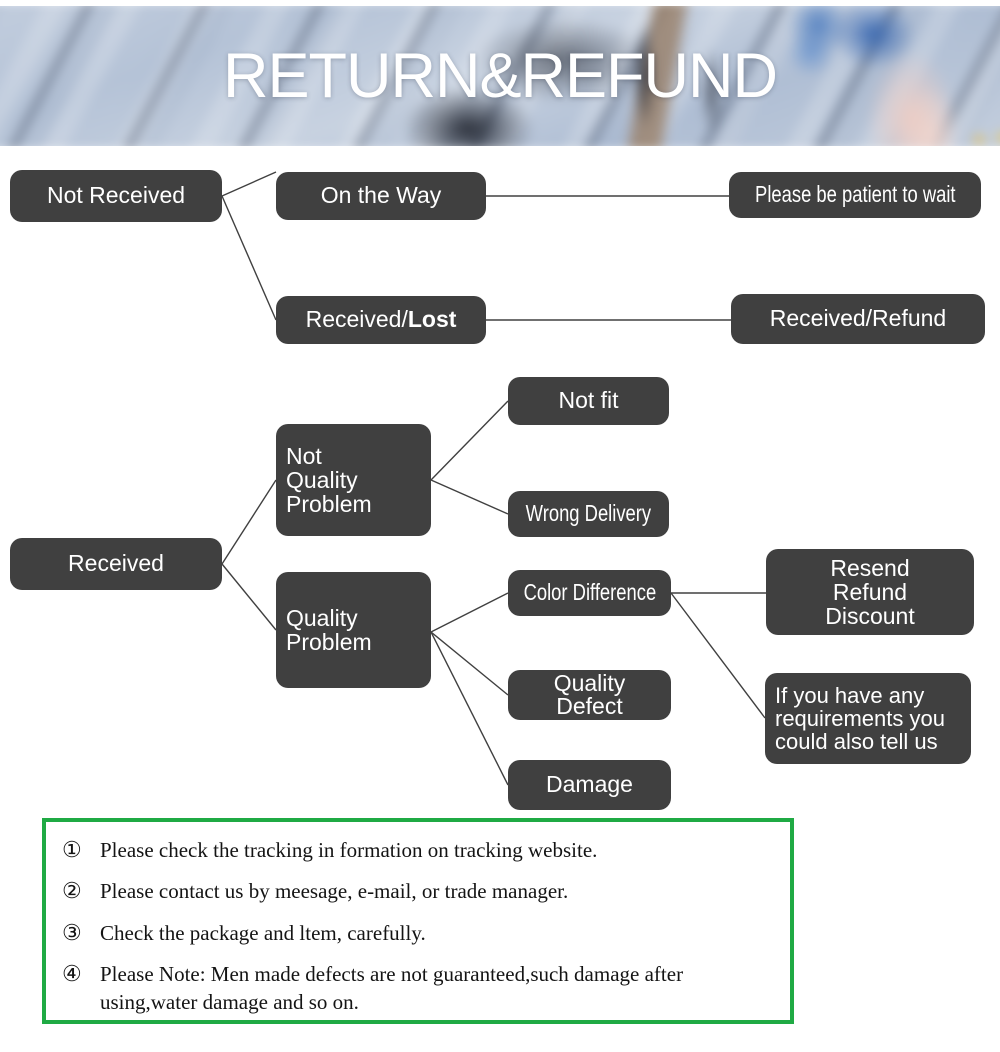 The height and width of the screenshot is (1052, 1000). Describe the element at coordinates (72, 891) in the screenshot. I see `note-number-icon: ②` at that location.